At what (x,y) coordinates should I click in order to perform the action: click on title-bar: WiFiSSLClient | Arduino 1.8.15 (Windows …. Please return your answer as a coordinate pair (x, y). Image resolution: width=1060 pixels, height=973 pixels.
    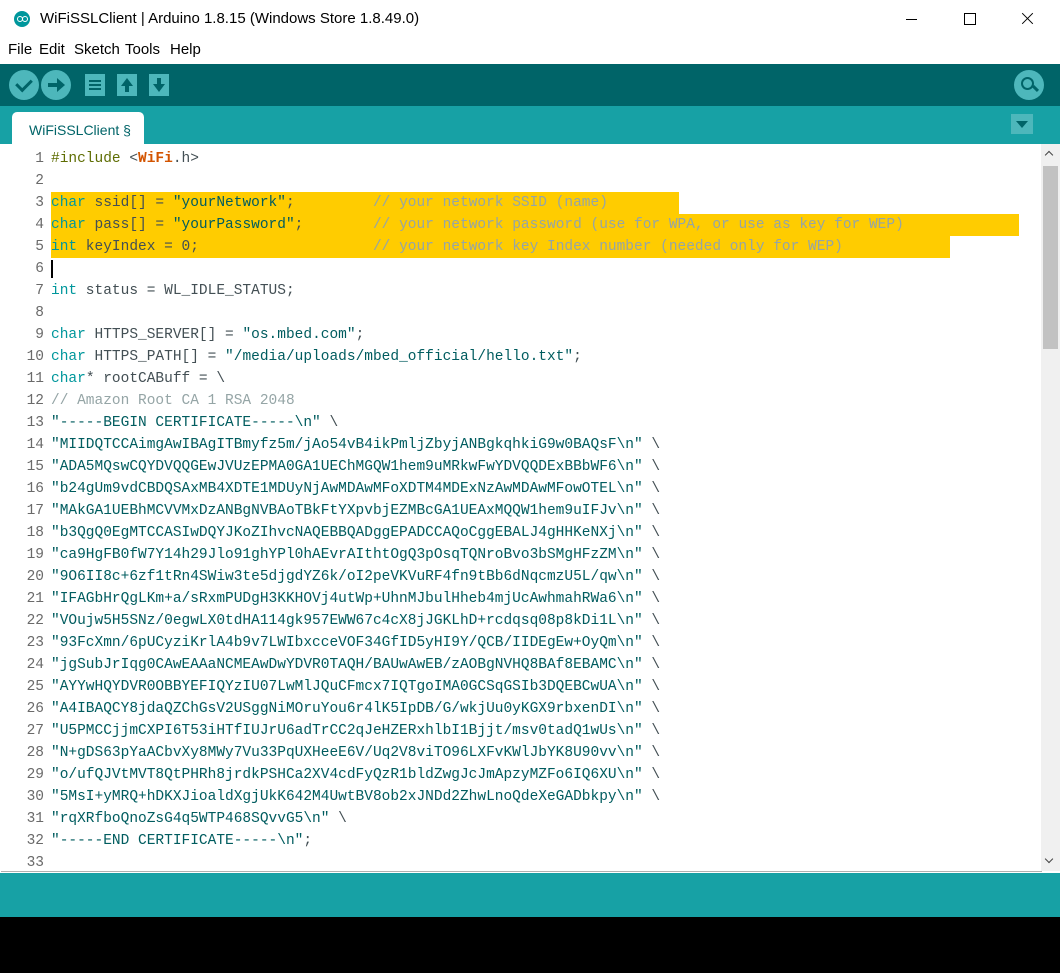
    Looking at the image, I should click on (530, 19).